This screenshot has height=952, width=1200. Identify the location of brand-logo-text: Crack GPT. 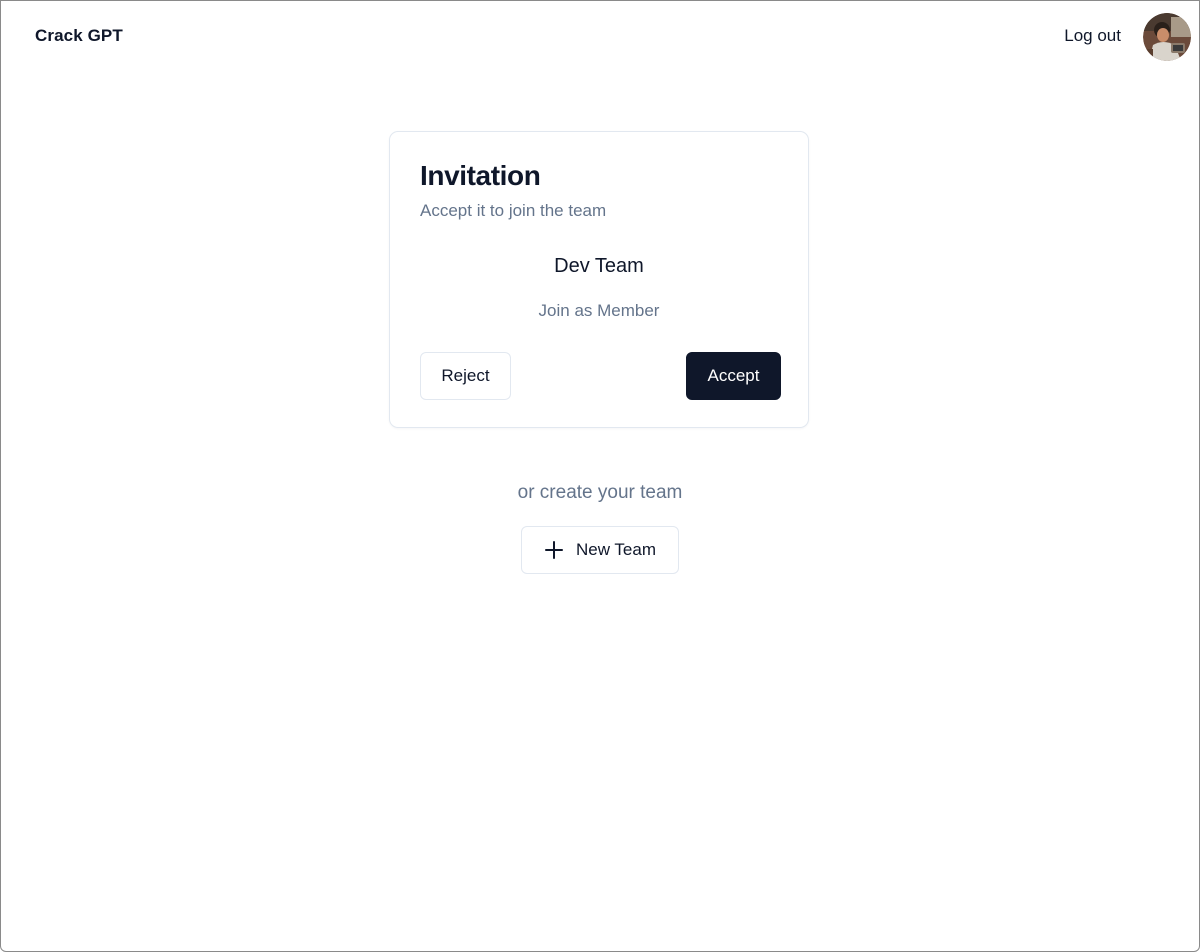
(79, 36).